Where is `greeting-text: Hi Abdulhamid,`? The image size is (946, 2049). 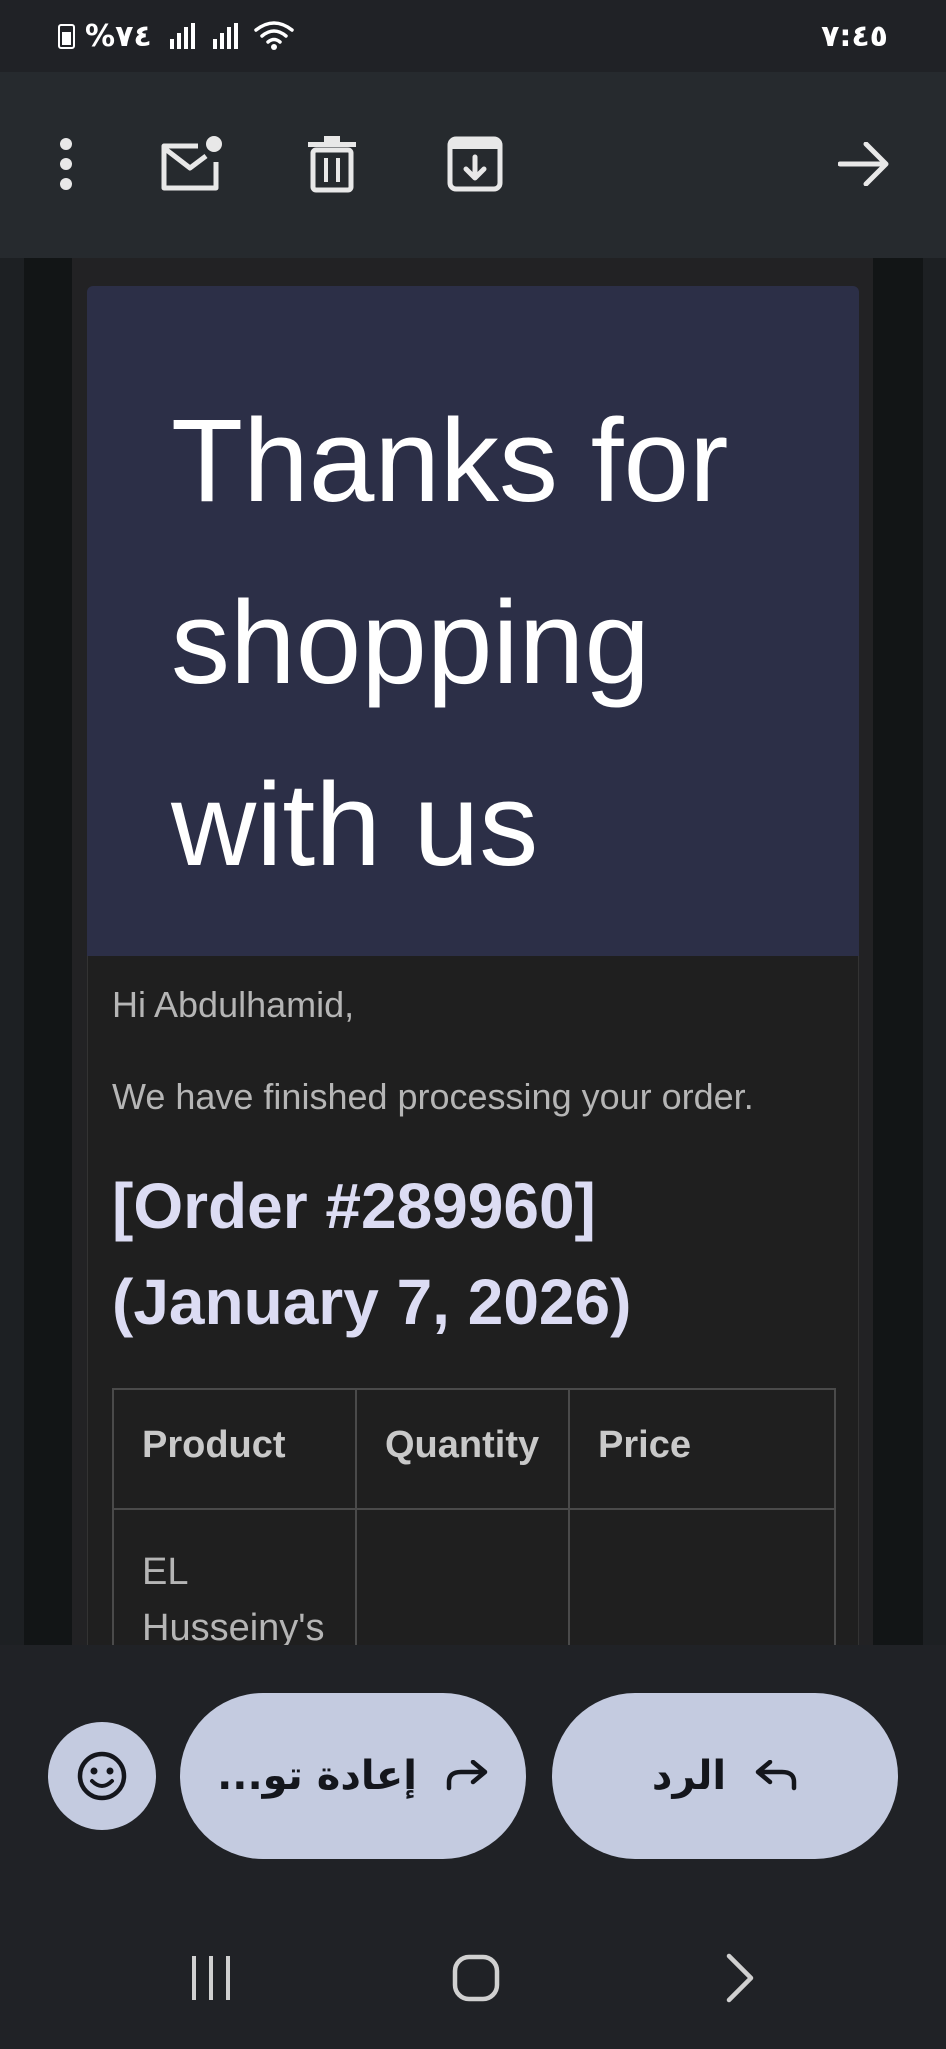
greeting-text: Hi Abdulhamid, is located at coordinates (233, 1004).